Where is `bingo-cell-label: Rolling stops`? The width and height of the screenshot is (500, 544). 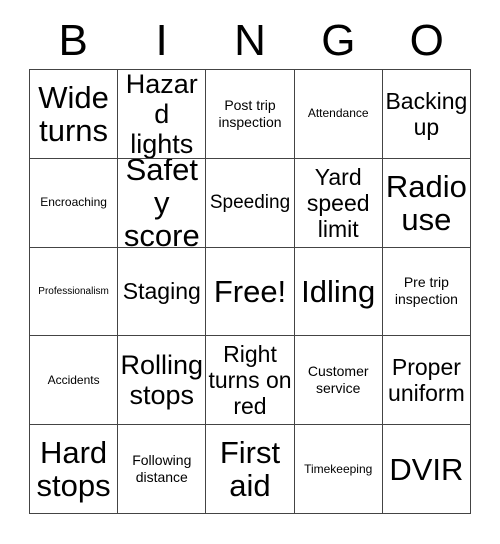
bingo-cell-label: Rolling stops is located at coordinates (162, 380).